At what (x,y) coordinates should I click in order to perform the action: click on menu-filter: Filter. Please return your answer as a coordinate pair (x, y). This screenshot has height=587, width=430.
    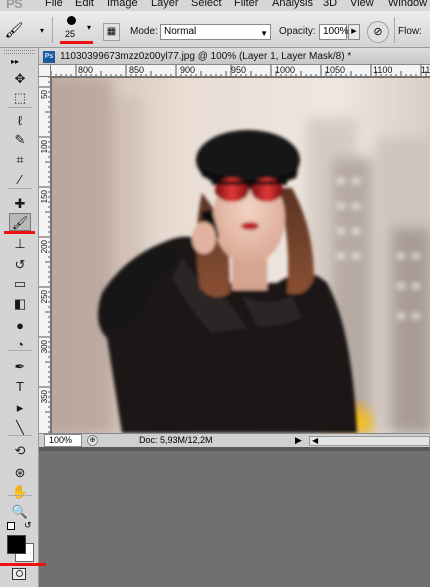
    Looking at the image, I should click on (246, 4).